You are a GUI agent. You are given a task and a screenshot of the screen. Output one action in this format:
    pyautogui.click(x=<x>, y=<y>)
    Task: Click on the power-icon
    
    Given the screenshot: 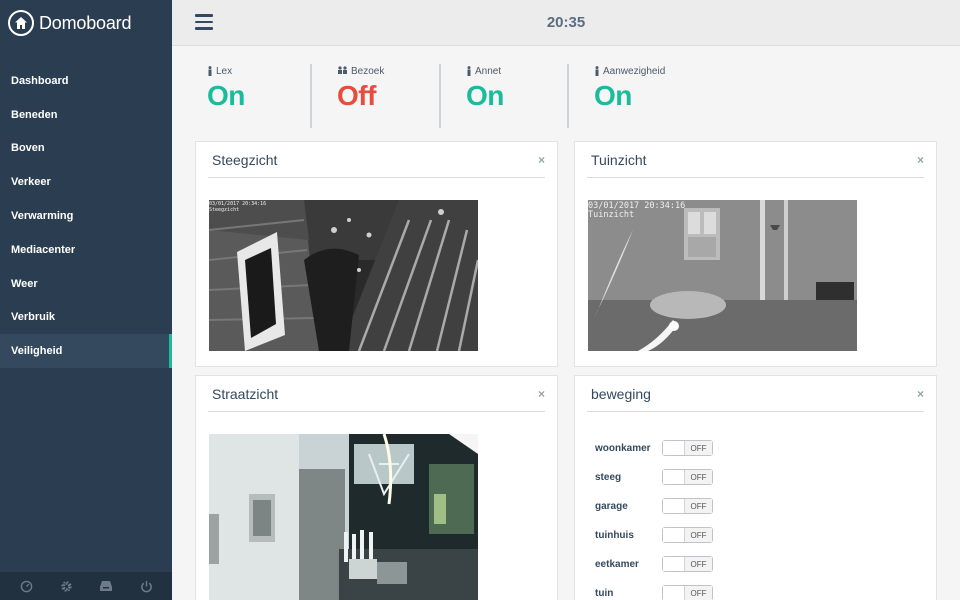 What is the action you would take?
    pyautogui.click(x=146, y=586)
    